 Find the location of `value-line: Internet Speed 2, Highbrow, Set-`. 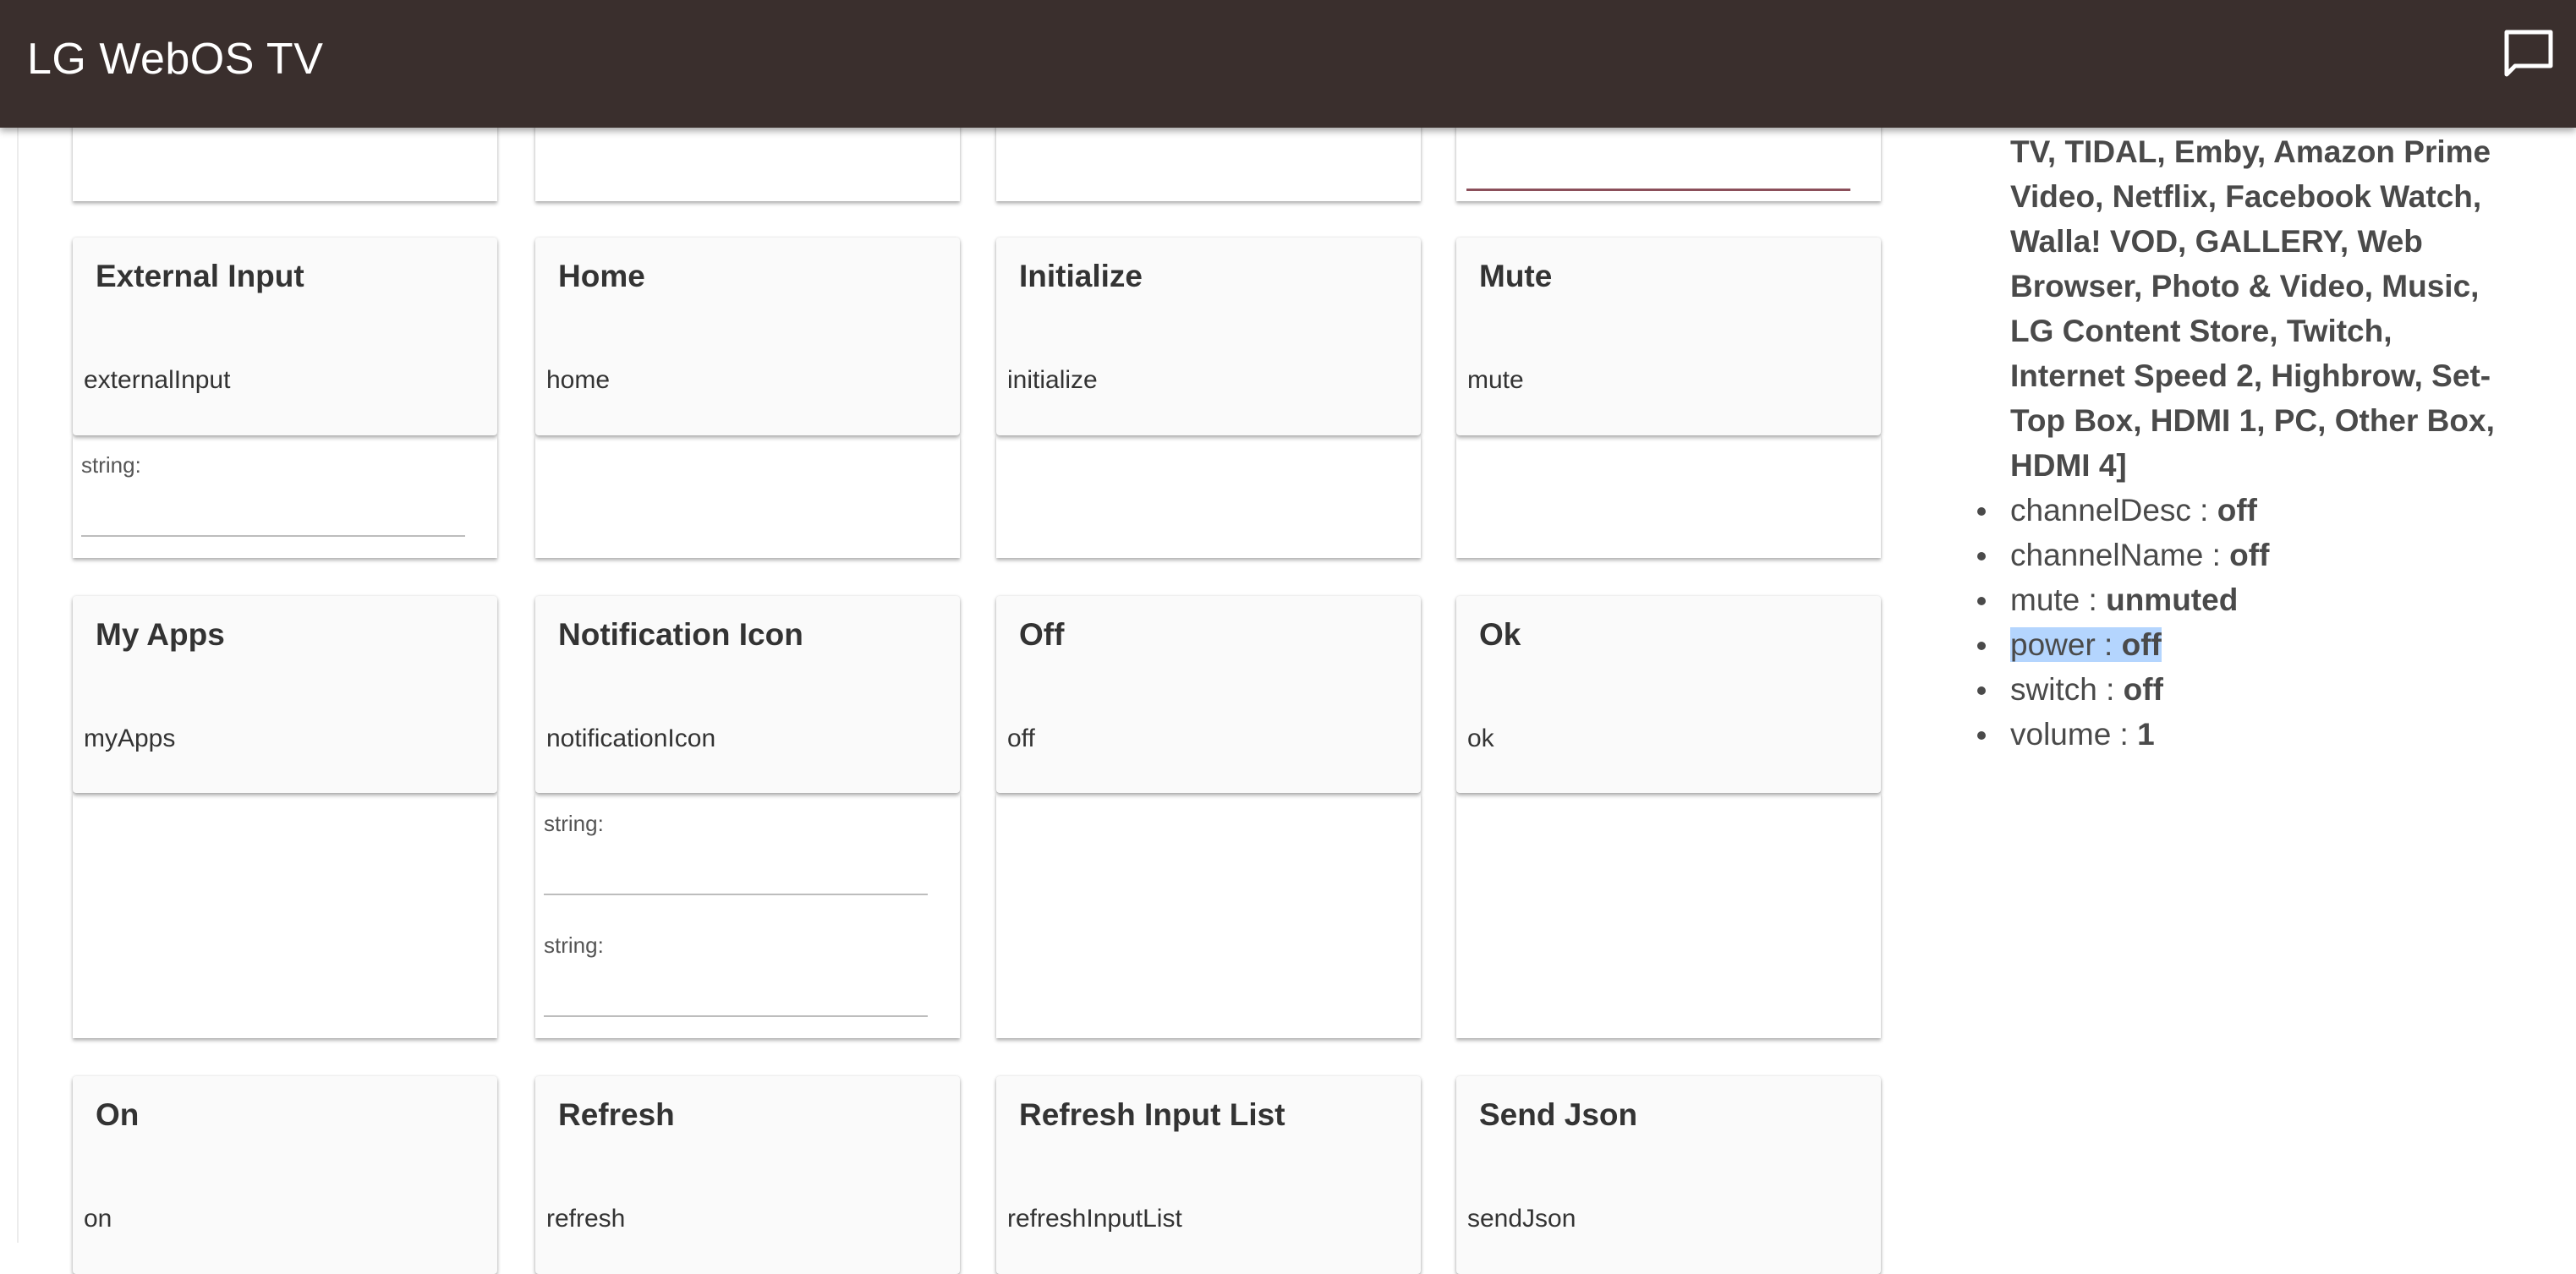

value-line: Internet Speed 2, Highbrow, Set- is located at coordinates (2250, 375).